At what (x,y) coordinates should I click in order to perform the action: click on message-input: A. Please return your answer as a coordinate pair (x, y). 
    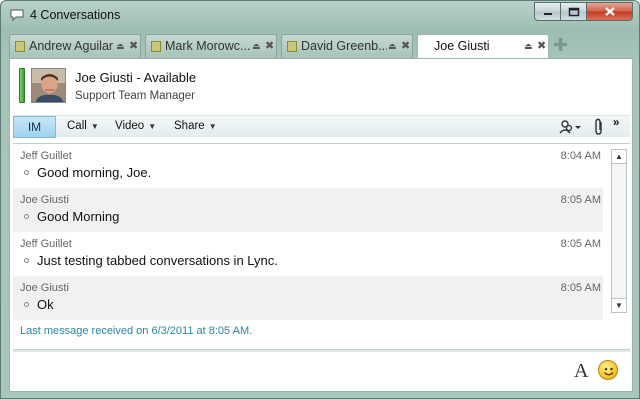
    Looking at the image, I should click on (321, 369).